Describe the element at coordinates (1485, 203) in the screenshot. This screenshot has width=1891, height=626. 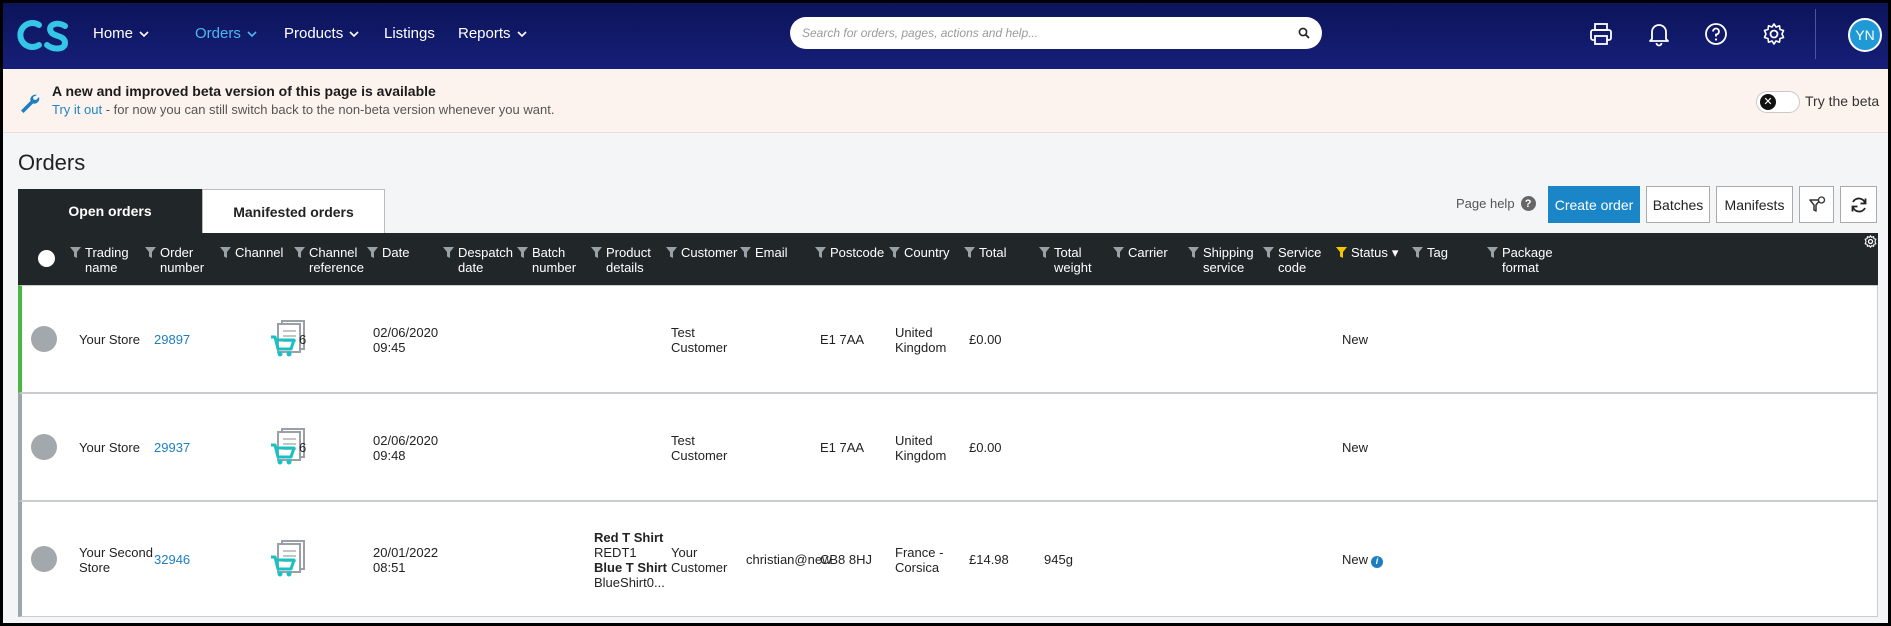
I see `page-help-label: Page help` at that location.